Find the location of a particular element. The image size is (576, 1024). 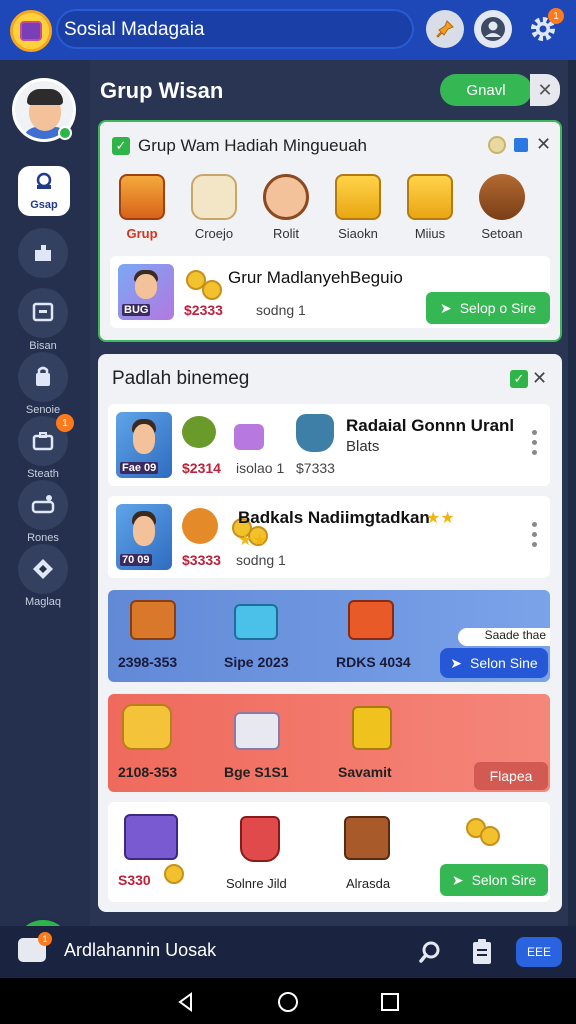

sidebar-item-gsap: Gsap is located at coordinates (44, 191).